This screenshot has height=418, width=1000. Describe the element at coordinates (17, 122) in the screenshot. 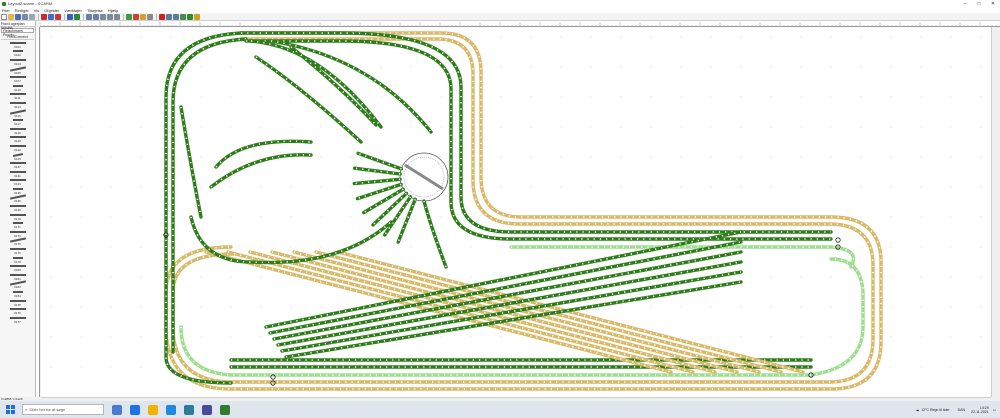

I see `track-library-item: 9117` at that location.